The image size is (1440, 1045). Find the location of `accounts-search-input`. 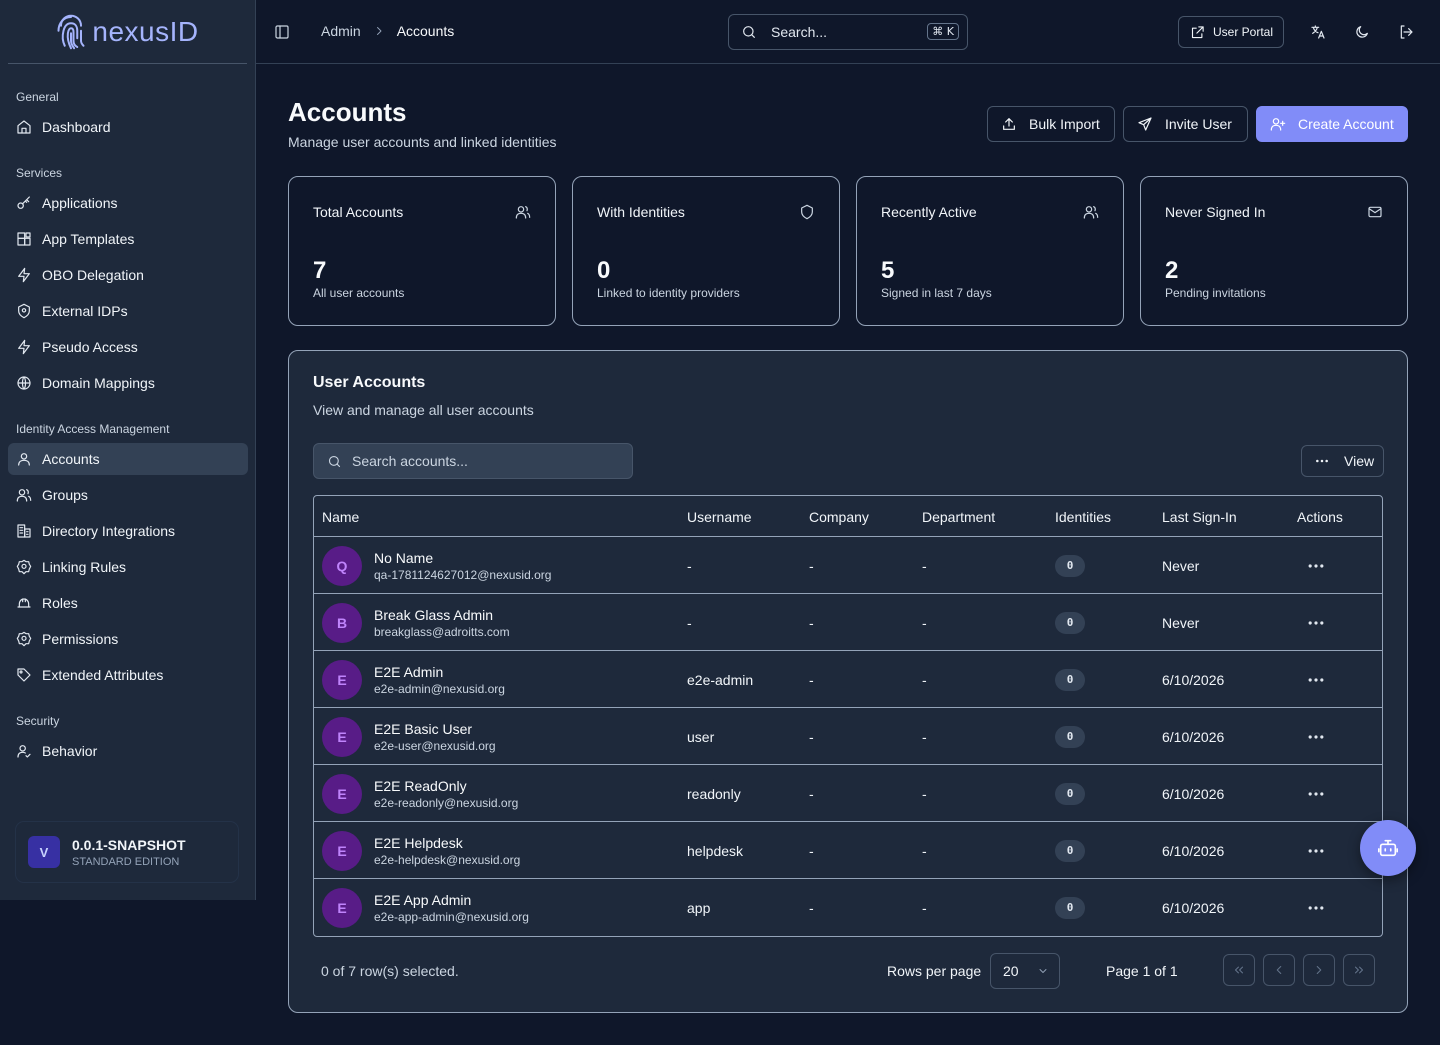

accounts-search-input is located at coordinates (482, 461).